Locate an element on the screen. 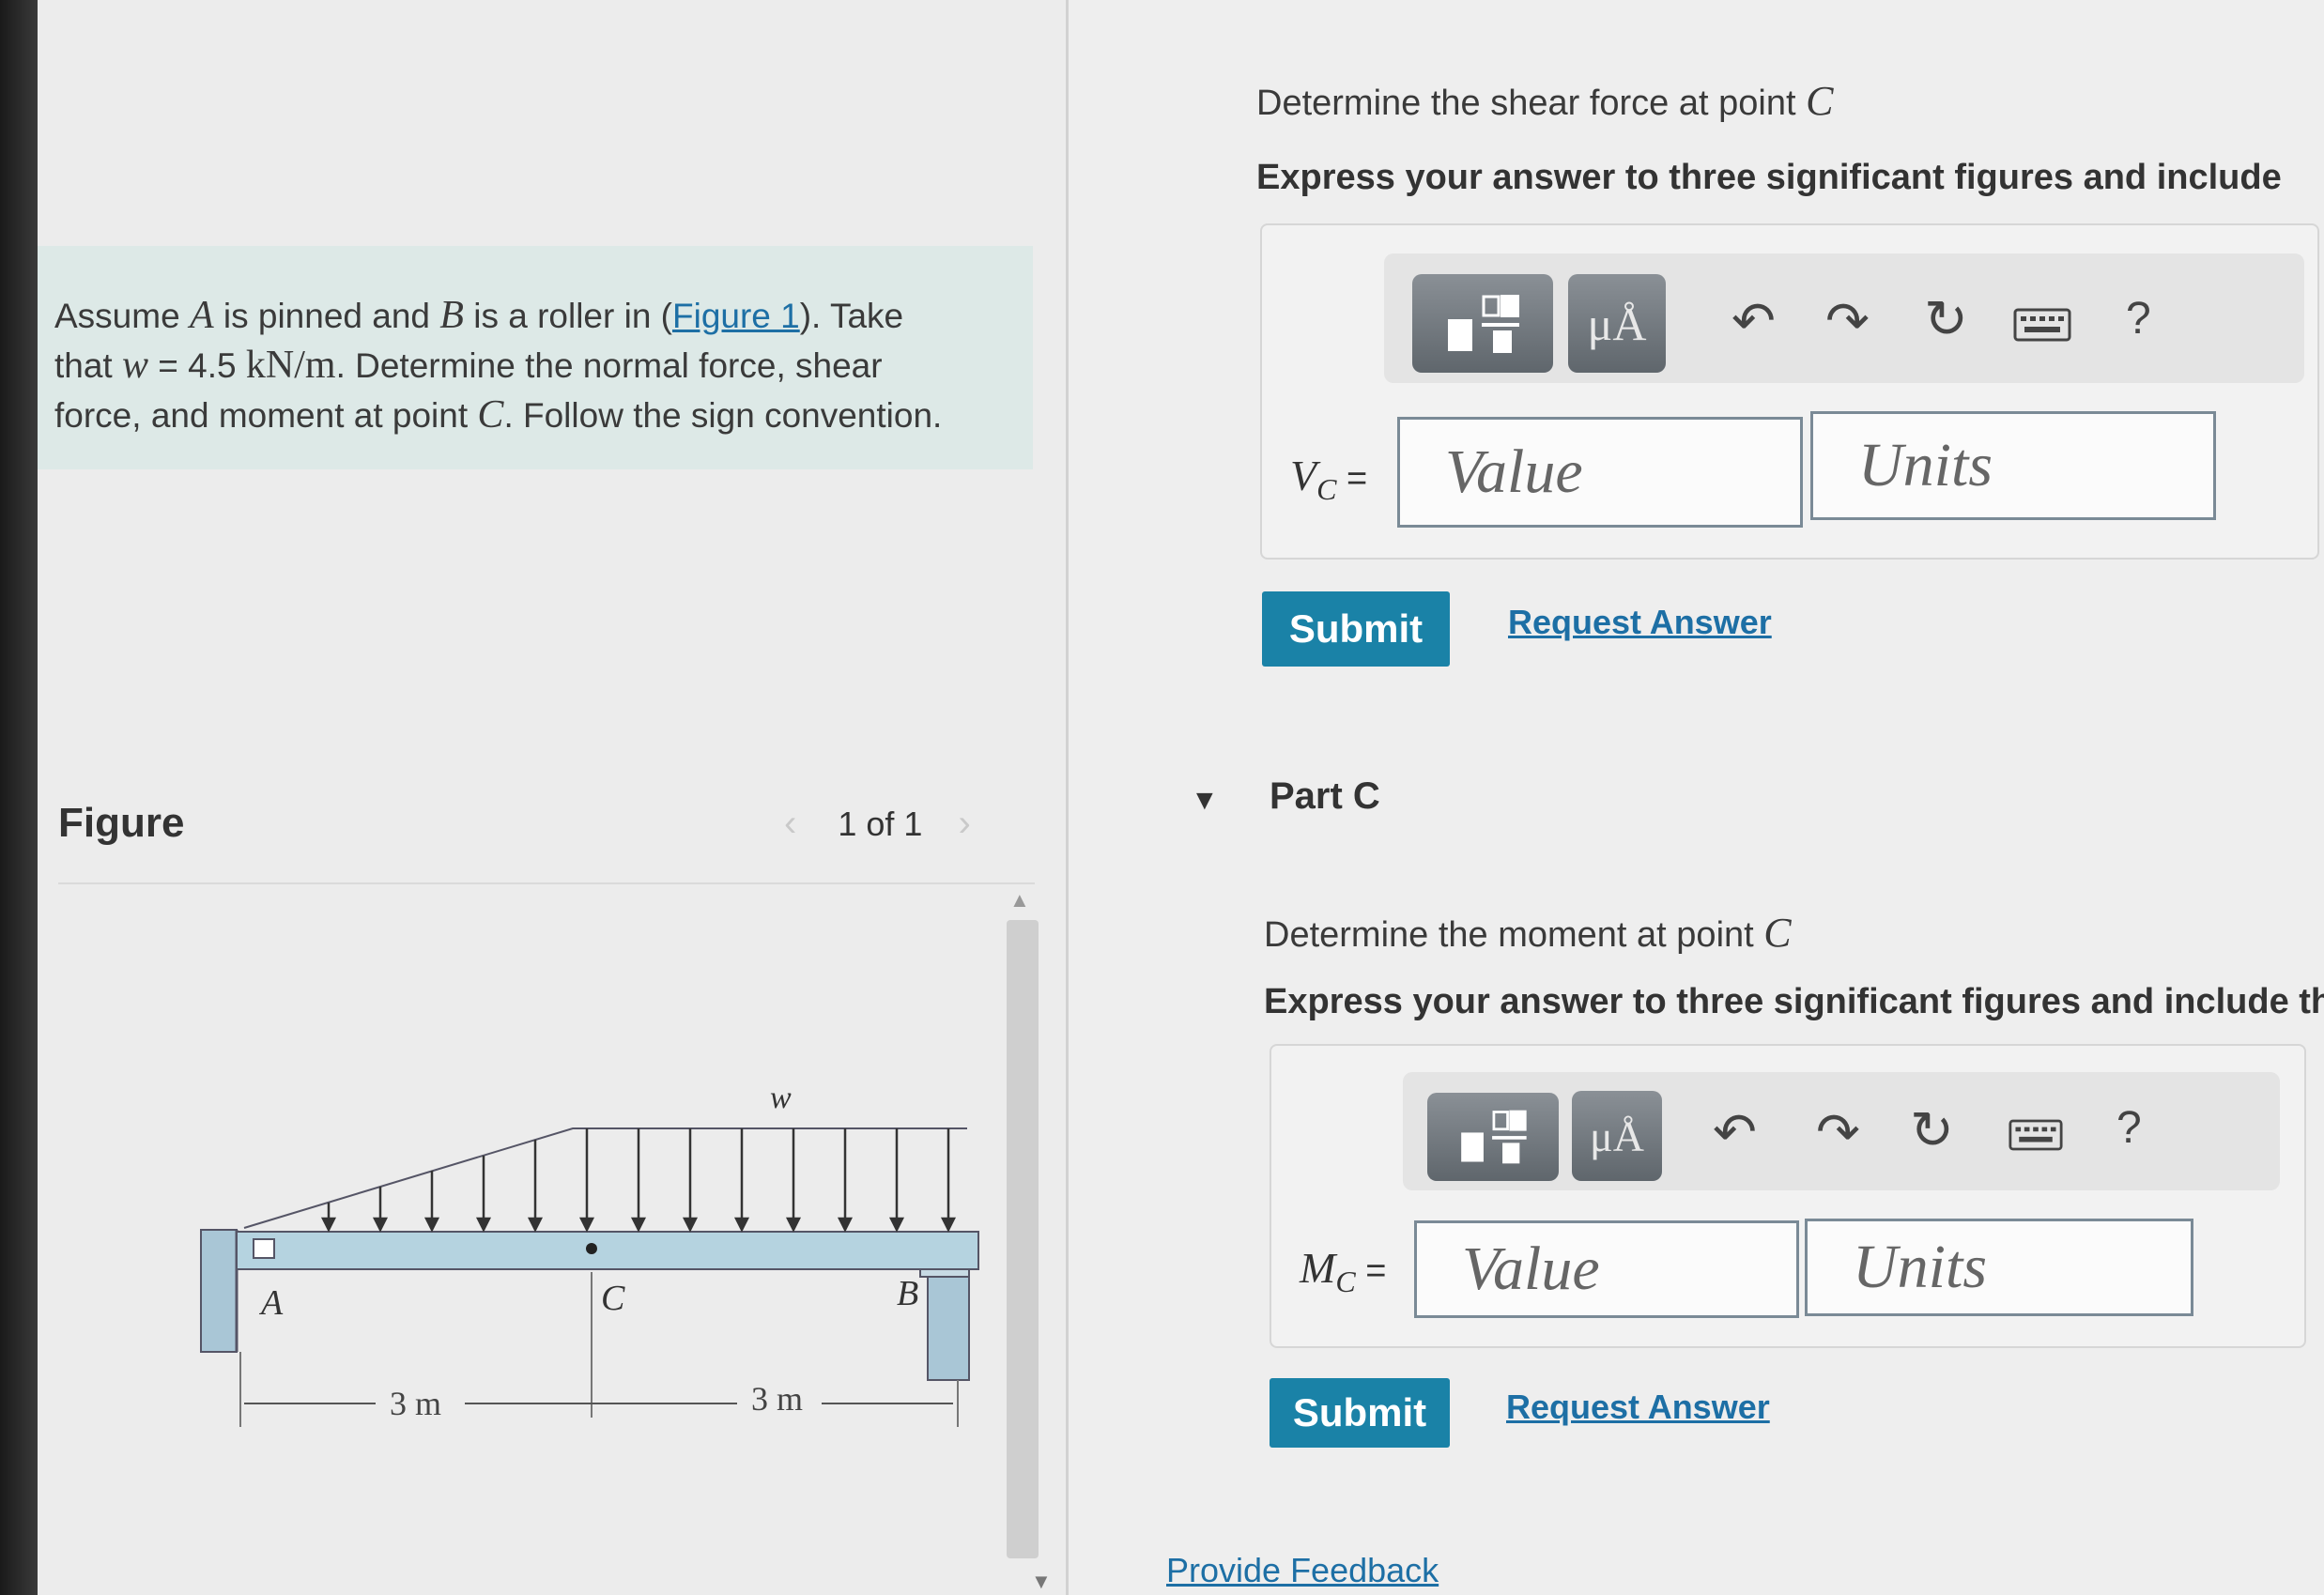 This screenshot has height=1595, width=2324. figure-count: 1 of 1 is located at coordinates (880, 824).